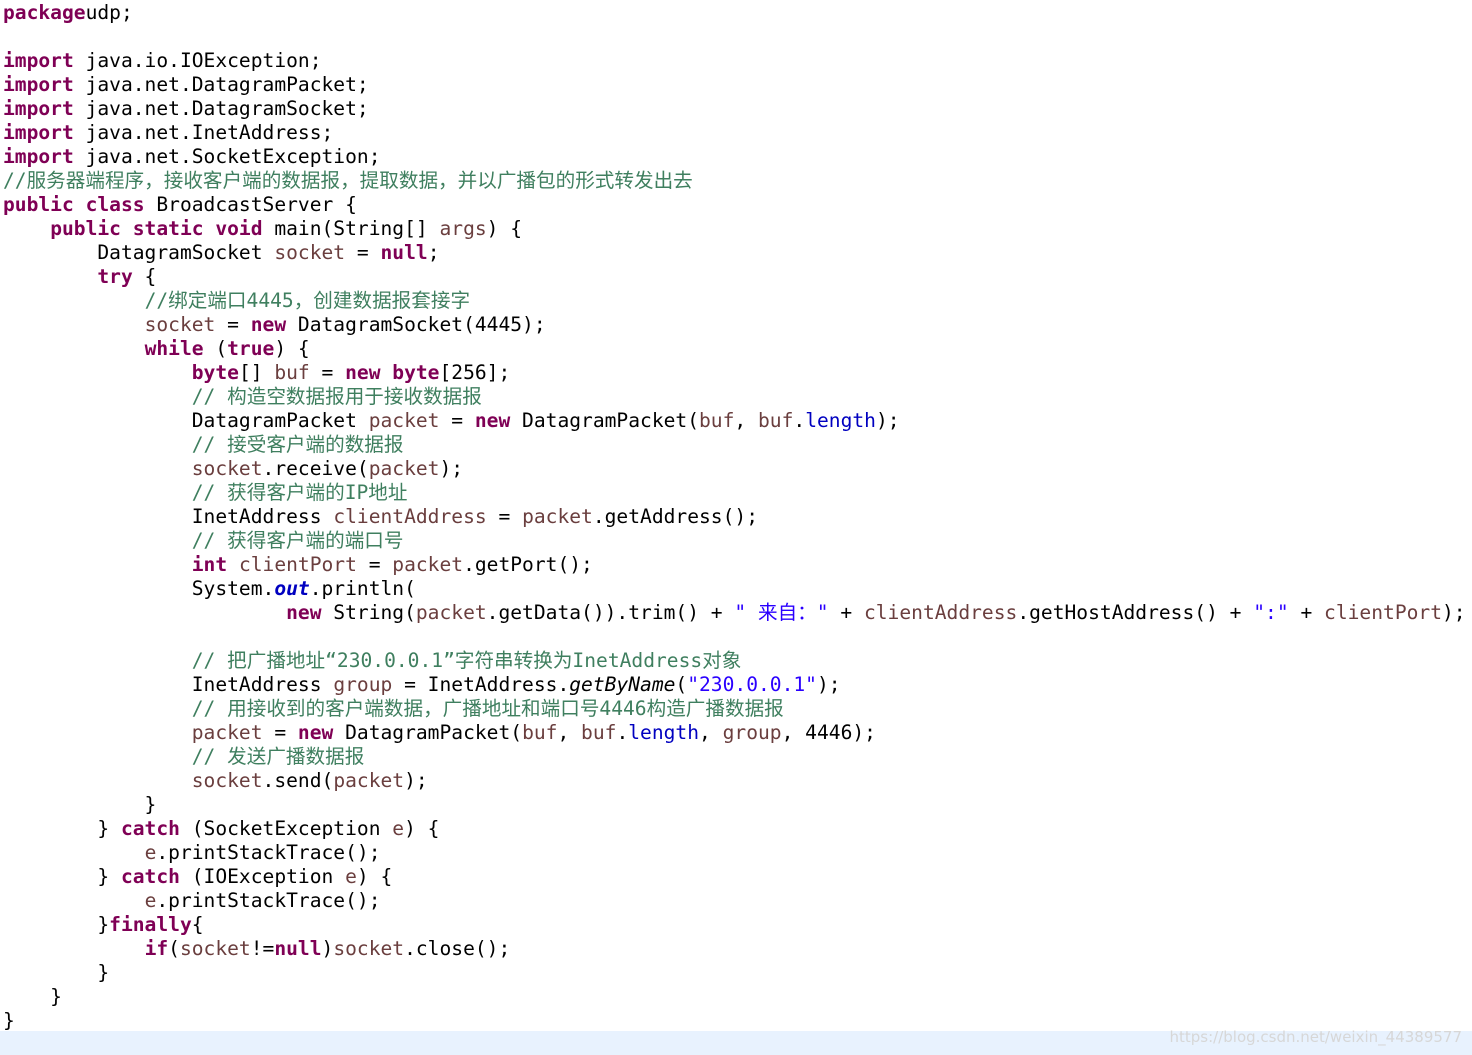  What do you see at coordinates (103, 925) in the screenshot?
I see `code-line: }finally{` at bounding box center [103, 925].